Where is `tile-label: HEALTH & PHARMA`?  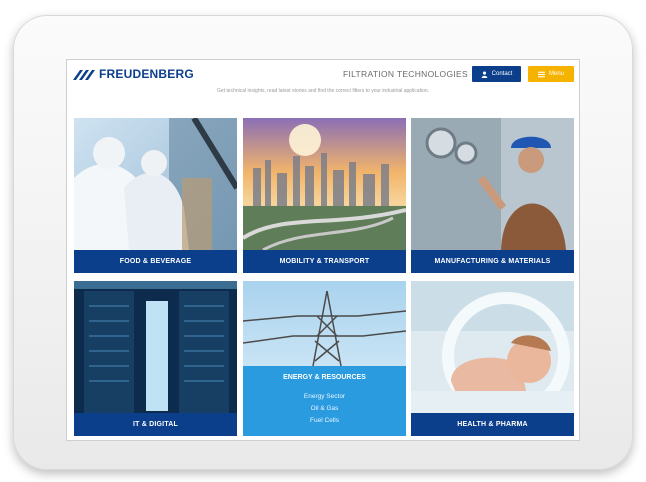 tile-label: HEALTH & PHARMA is located at coordinates (492, 424).